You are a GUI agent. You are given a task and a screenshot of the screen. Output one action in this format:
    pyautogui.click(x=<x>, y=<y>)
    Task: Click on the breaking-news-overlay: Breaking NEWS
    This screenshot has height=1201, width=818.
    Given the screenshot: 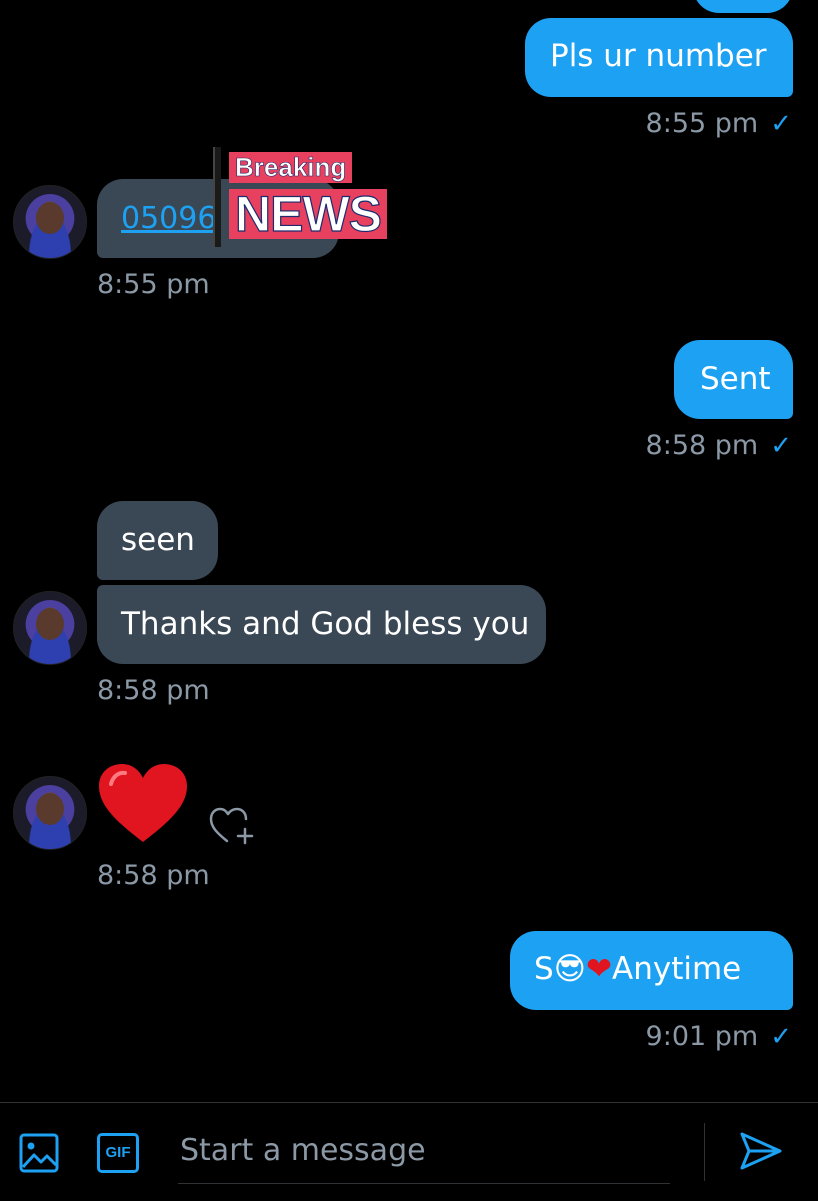 What is the action you would take?
    pyautogui.click(x=313, y=197)
    